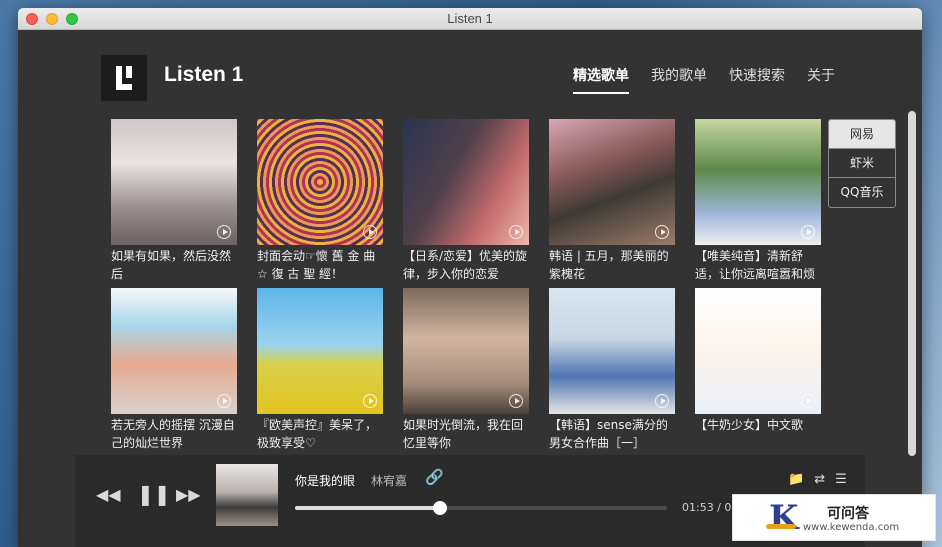 This screenshot has height=547, width=942. What do you see at coordinates (368, 508) in the screenshot?
I see `progress-fill` at bounding box center [368, 508].